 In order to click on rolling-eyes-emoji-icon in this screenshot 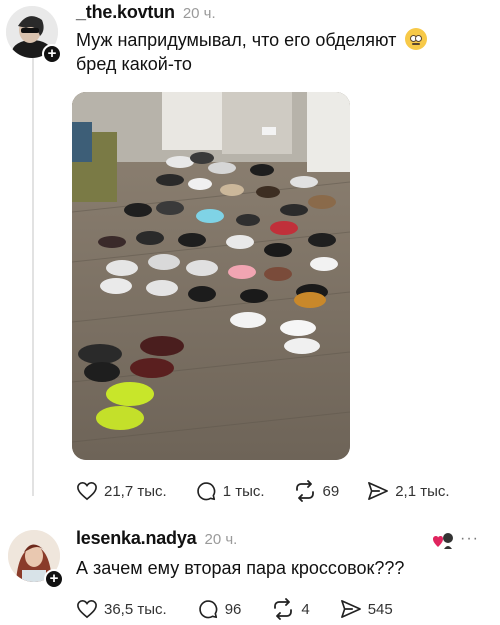, I will do `click(416, 39)`.